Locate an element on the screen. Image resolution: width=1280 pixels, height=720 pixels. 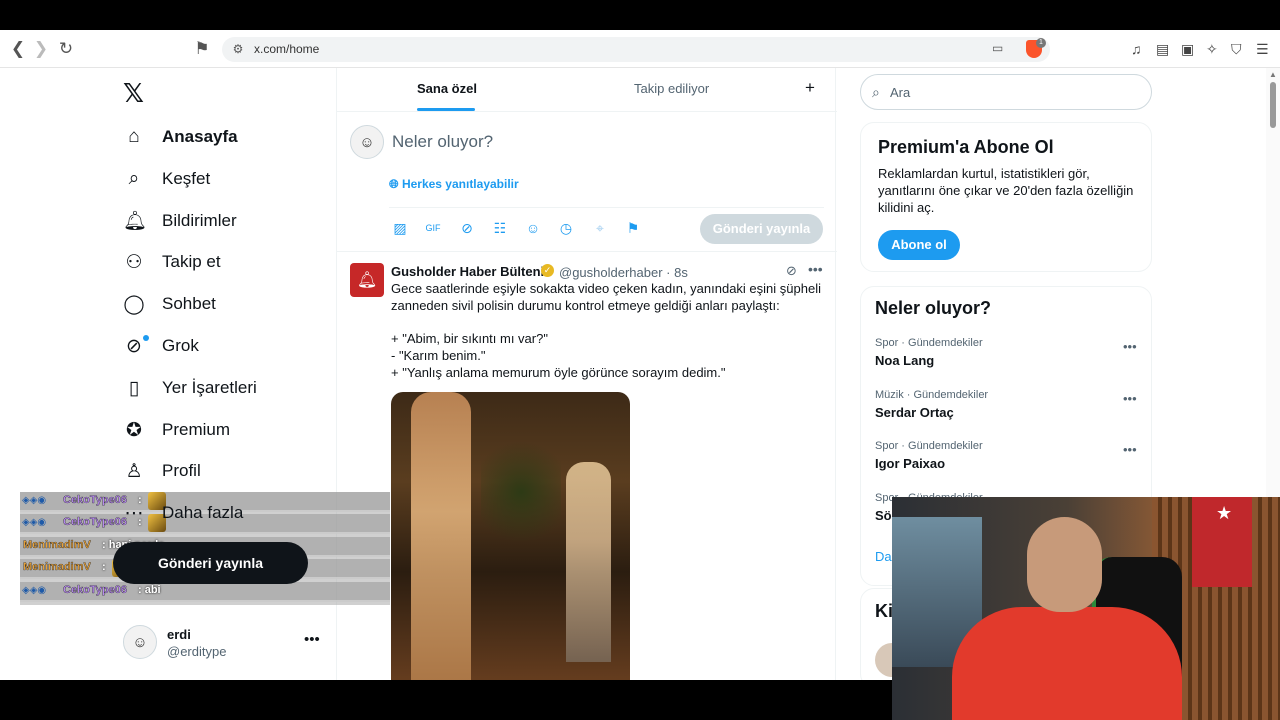
verified-badge-icon: ✓ is located at coordinates (547, 270).